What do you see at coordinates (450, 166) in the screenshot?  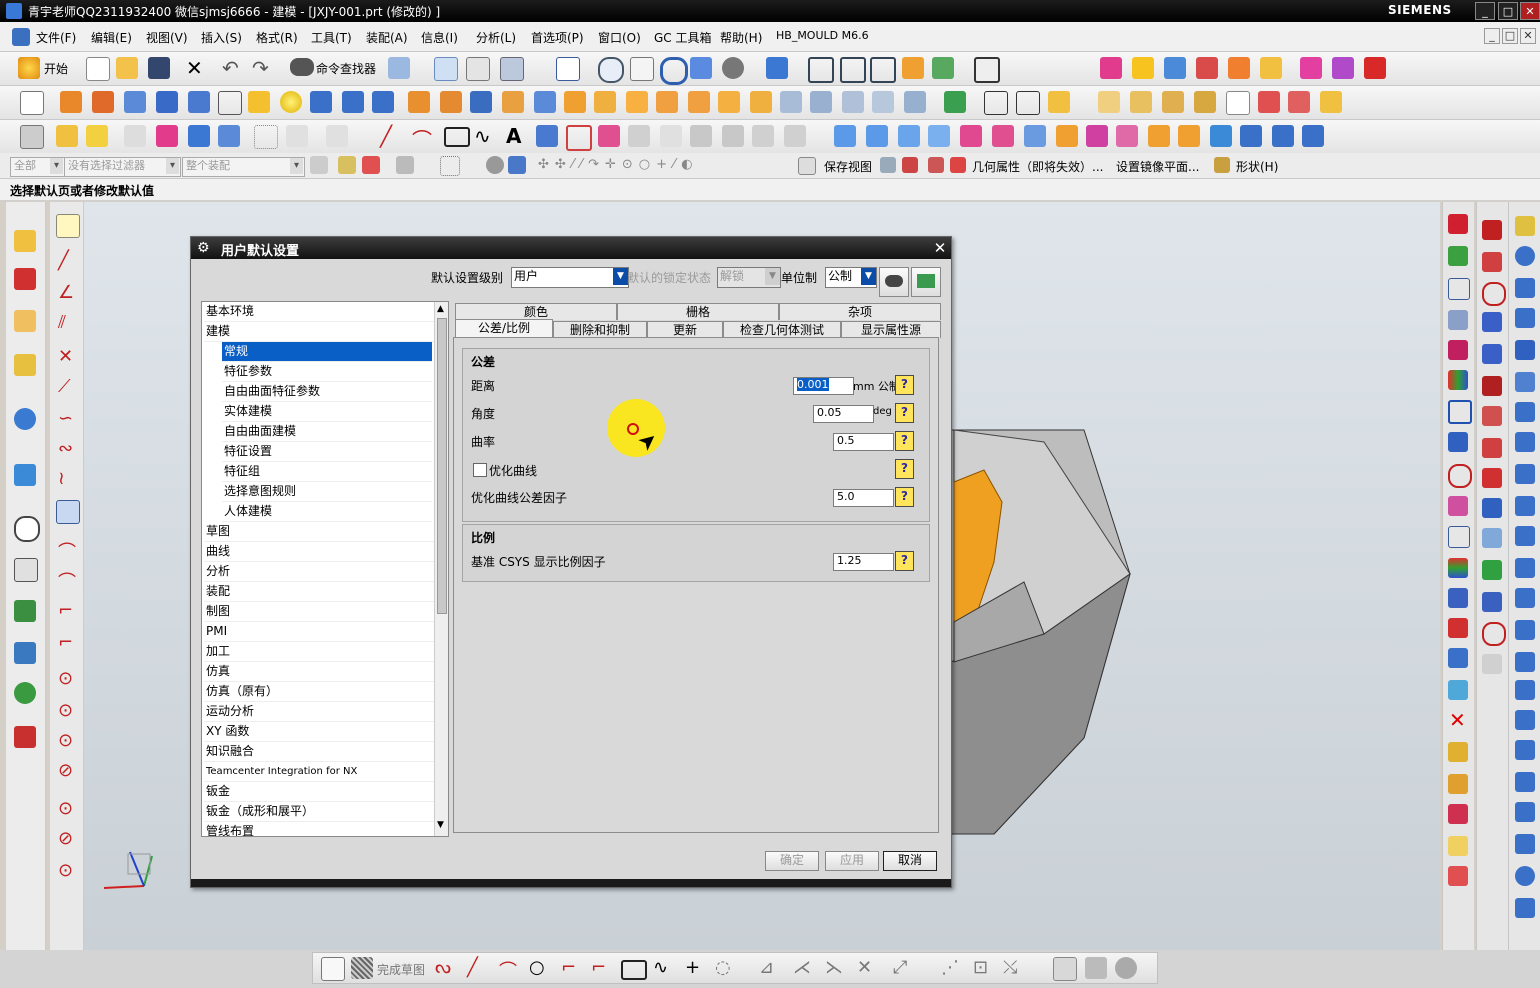 I see `selection-tool-5-icon` at bounding box center [450, 166].